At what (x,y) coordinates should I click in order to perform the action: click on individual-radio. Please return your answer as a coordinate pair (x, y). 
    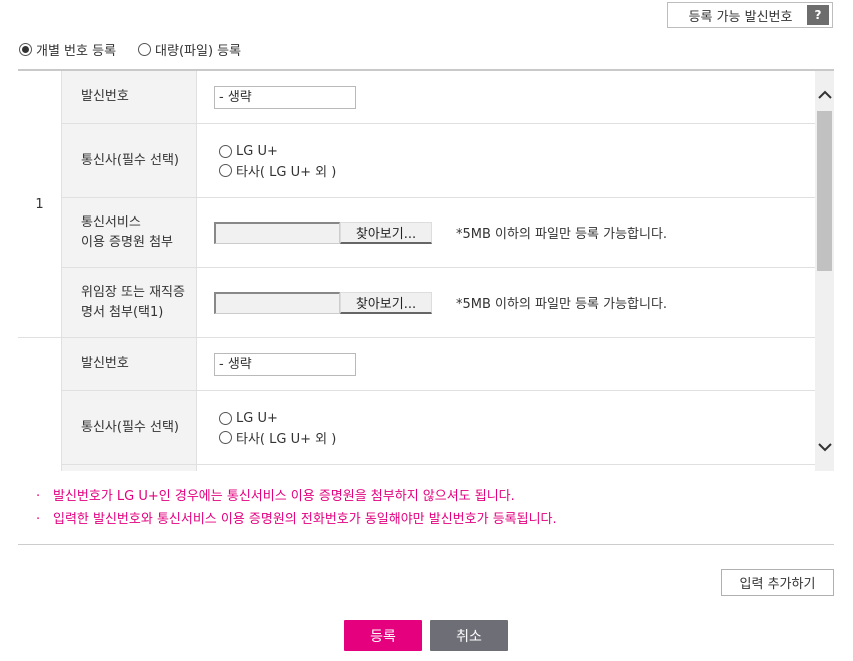
    Looking at the image, I should click on (25, 49).